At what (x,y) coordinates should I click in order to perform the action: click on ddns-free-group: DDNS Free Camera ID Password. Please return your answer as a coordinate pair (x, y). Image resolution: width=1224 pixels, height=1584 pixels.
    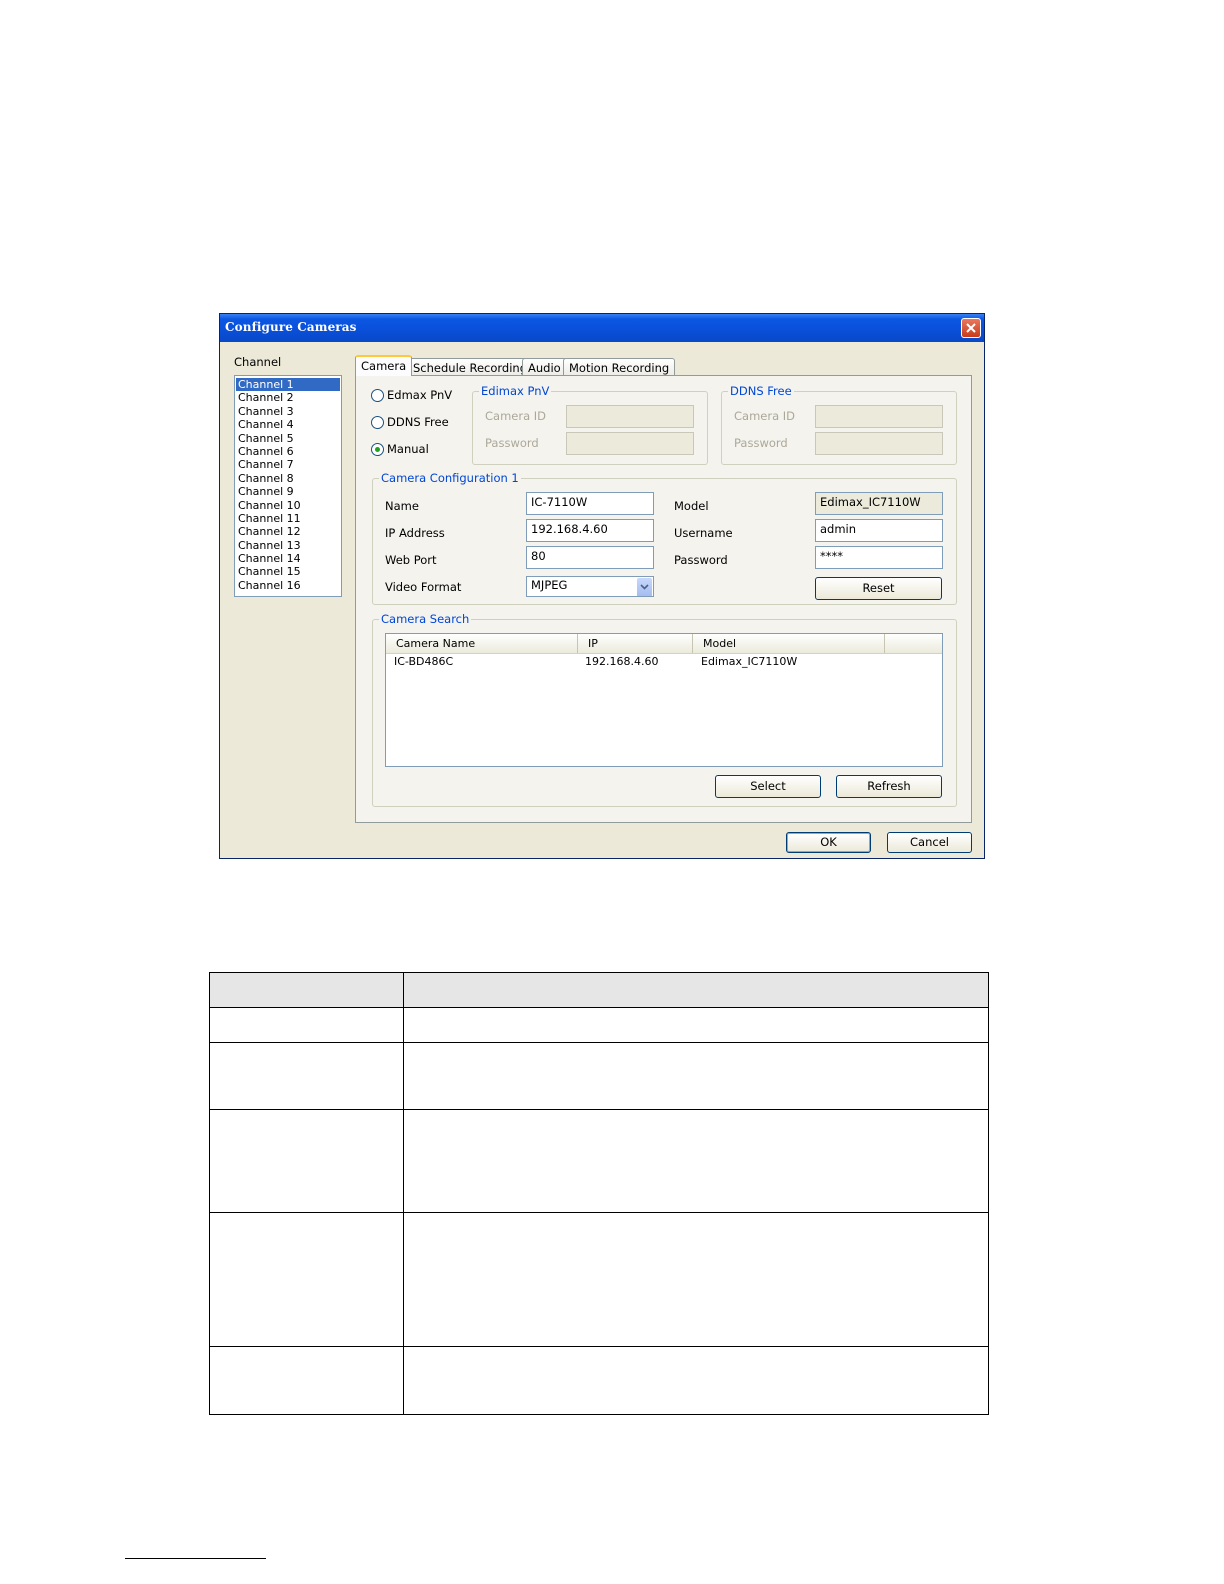
    Looking at the image, I should click on (839, 424).